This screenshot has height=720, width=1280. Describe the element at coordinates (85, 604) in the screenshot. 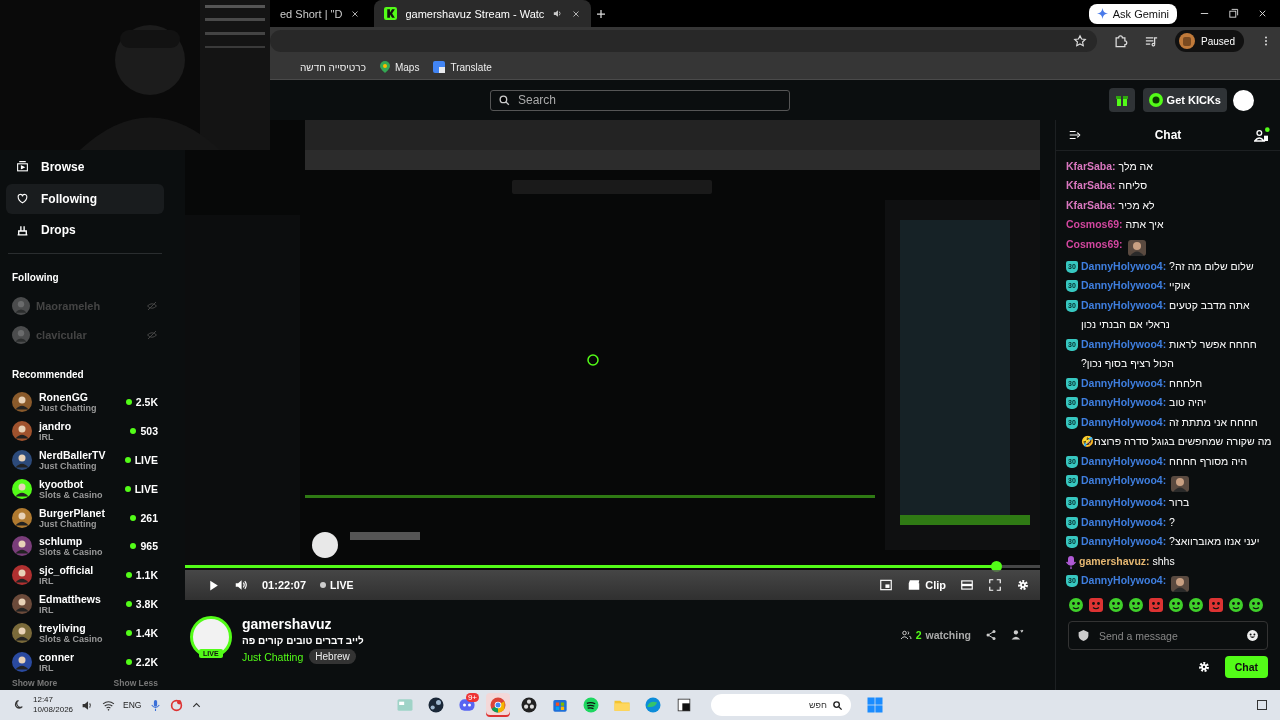

I see `channel-item: Edmatthews IRL 3.8K` at that location.